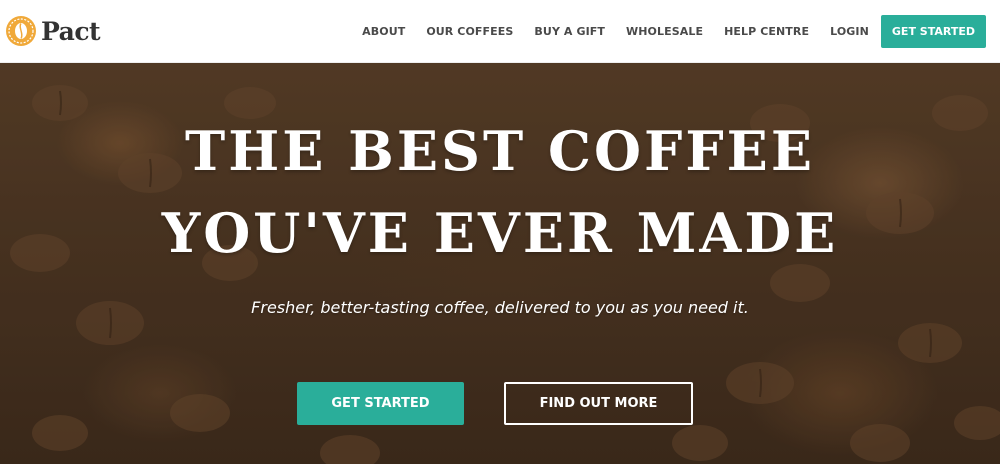  I want to click on pact-logo: Pact, so click(53, 31).